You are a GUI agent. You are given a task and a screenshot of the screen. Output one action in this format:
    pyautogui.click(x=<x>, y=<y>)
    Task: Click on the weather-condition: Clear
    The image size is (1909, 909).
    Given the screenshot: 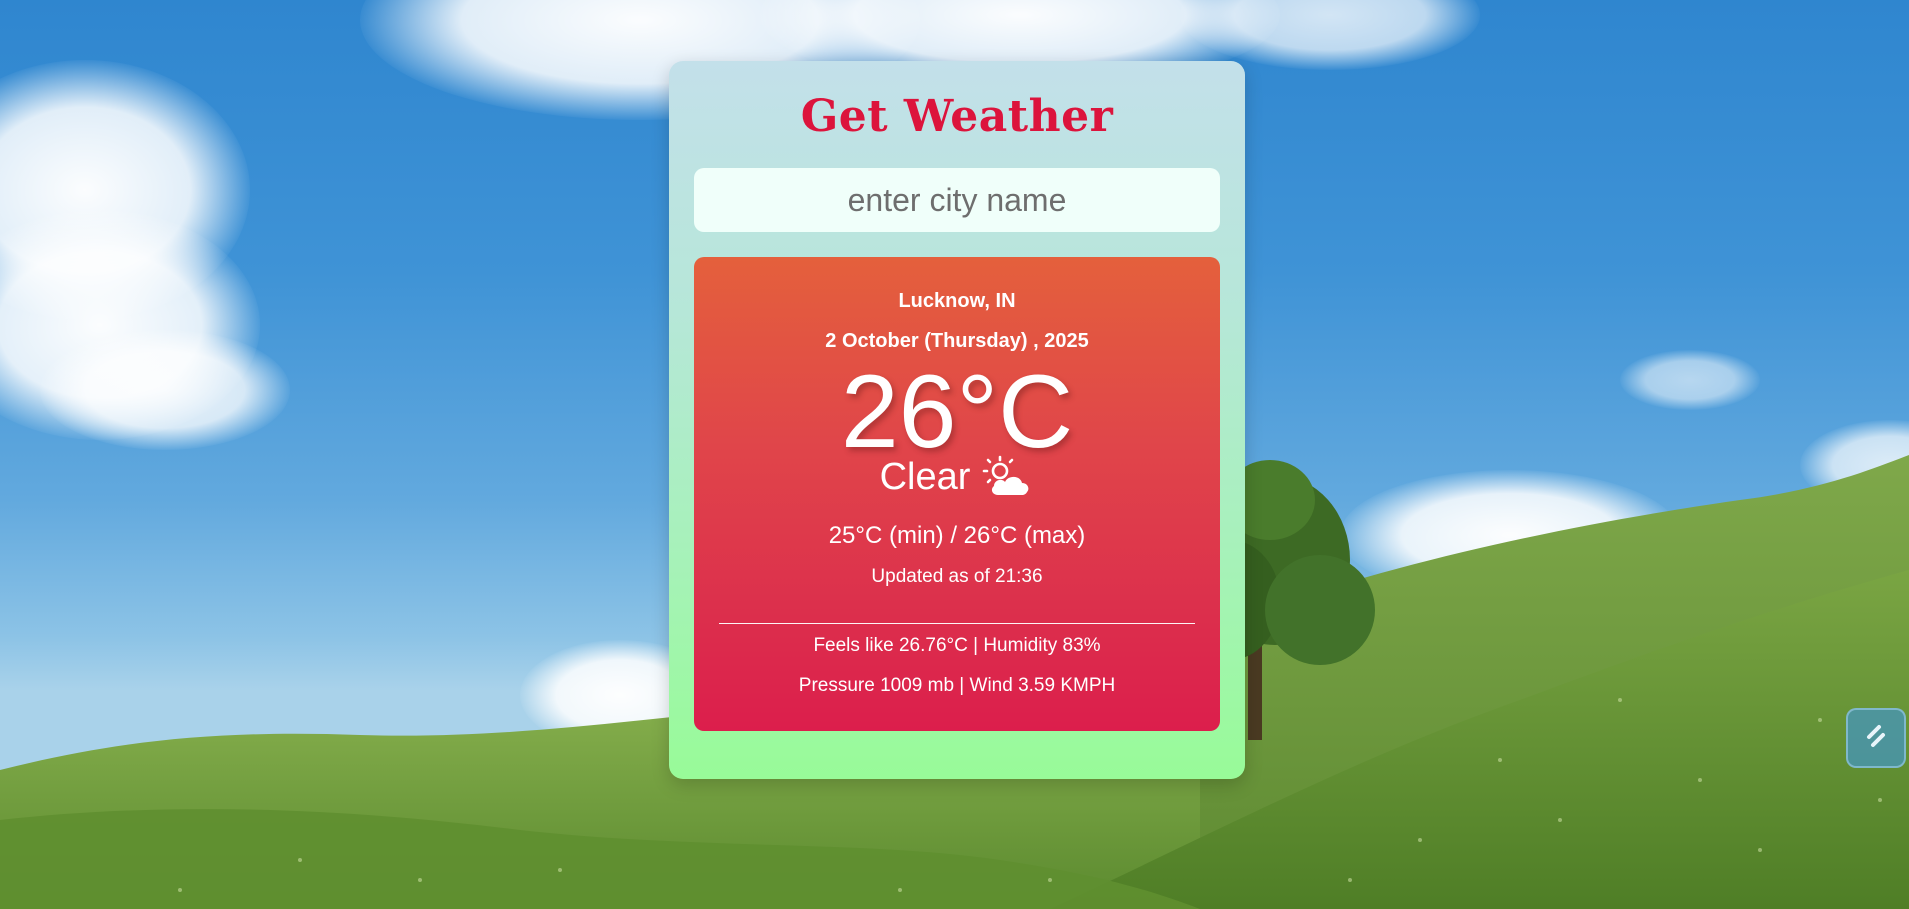 What is the action you would take?
    pyautogui.click(x=957, y=477)
    